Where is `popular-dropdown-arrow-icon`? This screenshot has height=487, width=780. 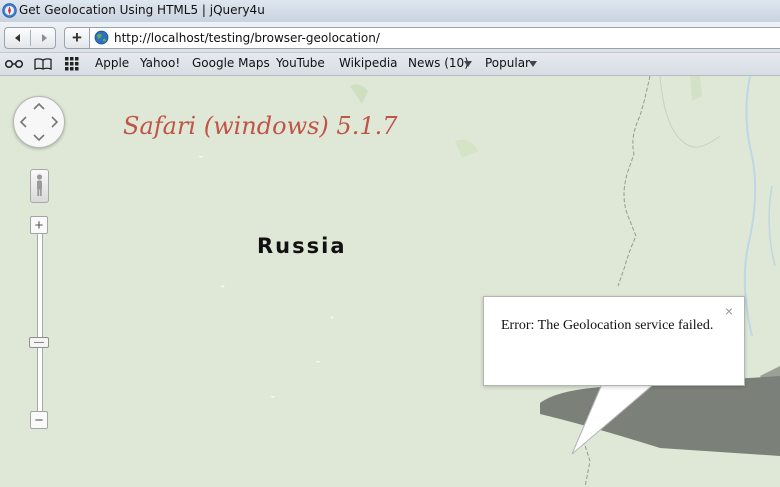 popular-dropdown-arrow-icon is located at coordinates (533, 64).